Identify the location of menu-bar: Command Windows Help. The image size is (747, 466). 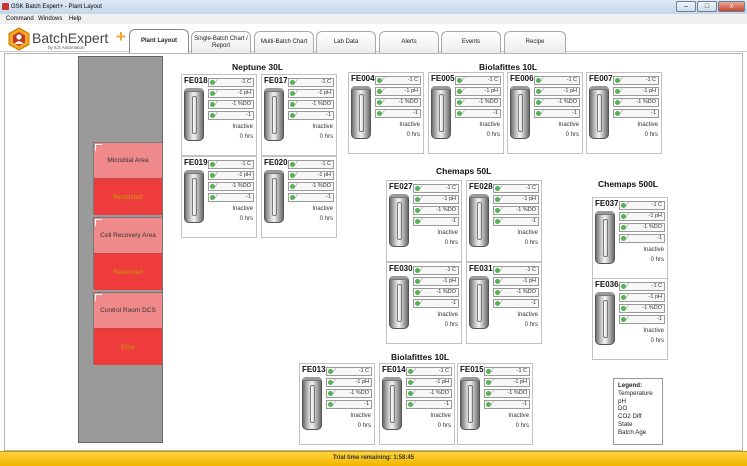
(373, 19).